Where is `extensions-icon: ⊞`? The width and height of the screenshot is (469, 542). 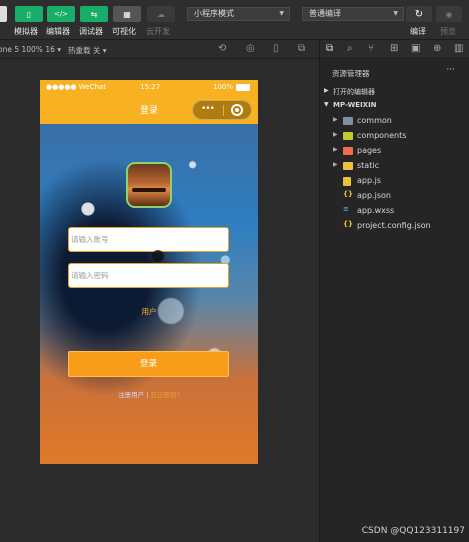
extensions-icon: ⊞ is located at coordinates (394, 48).